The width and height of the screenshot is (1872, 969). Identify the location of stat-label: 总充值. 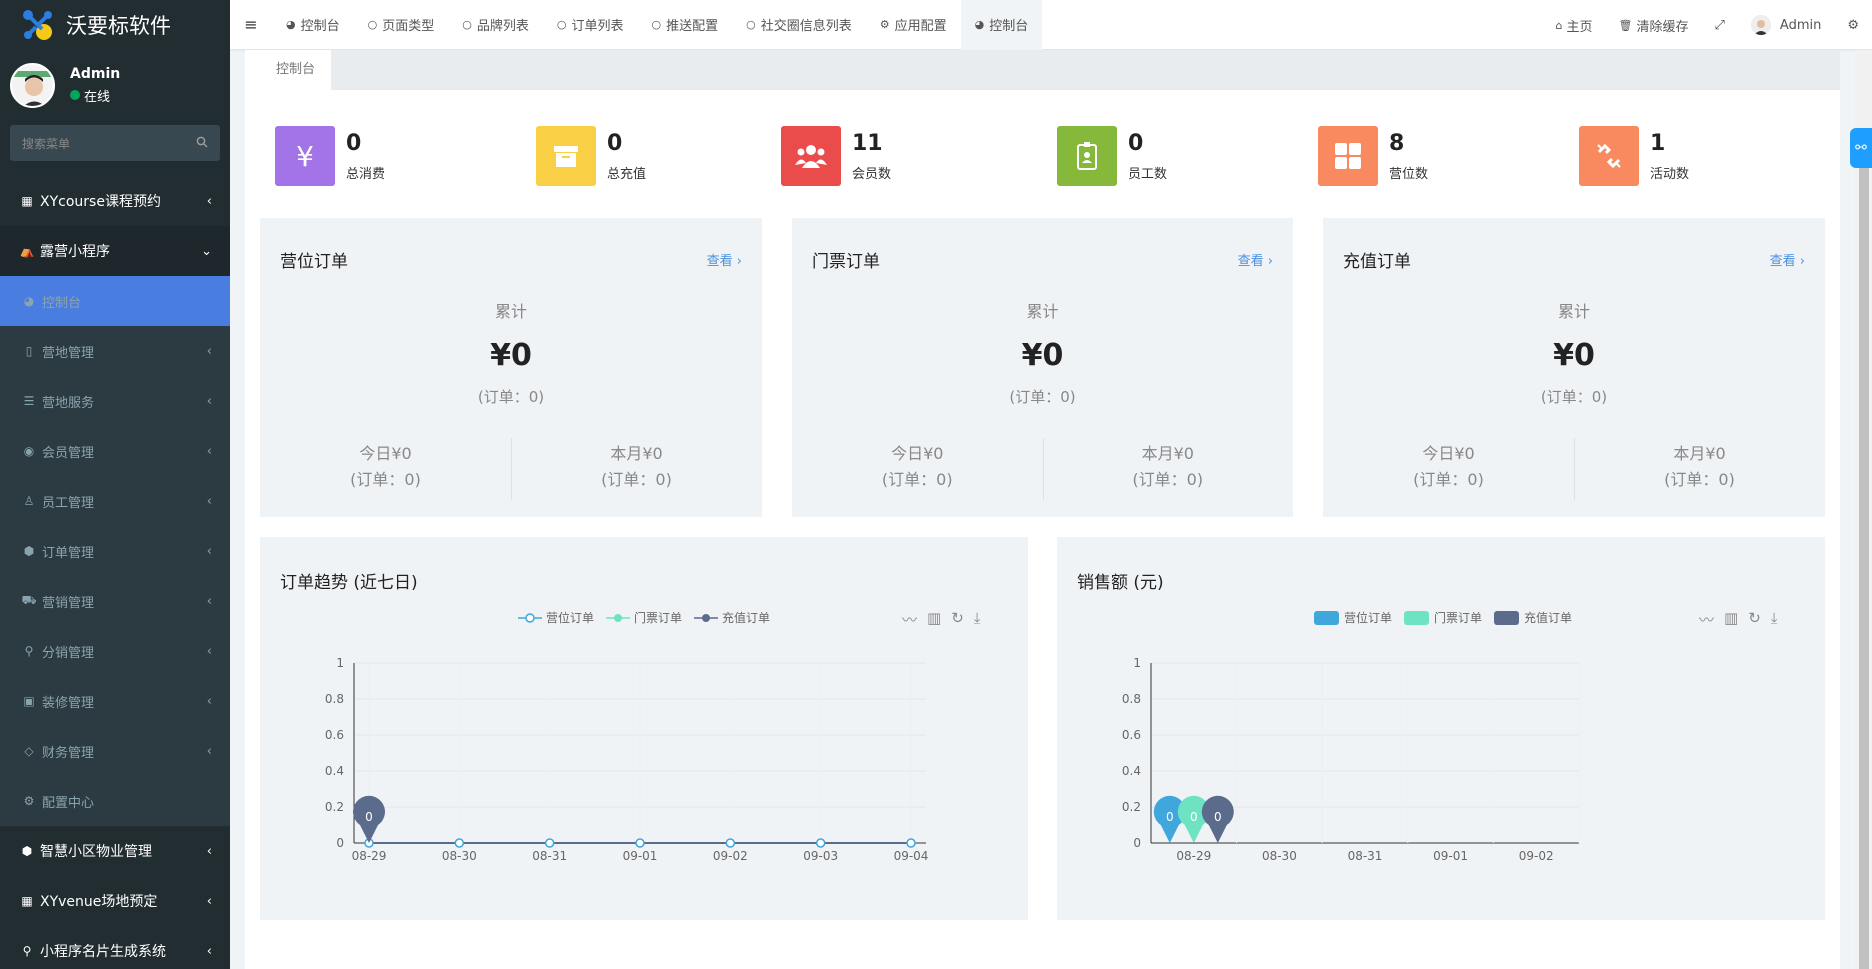
(627, 174).